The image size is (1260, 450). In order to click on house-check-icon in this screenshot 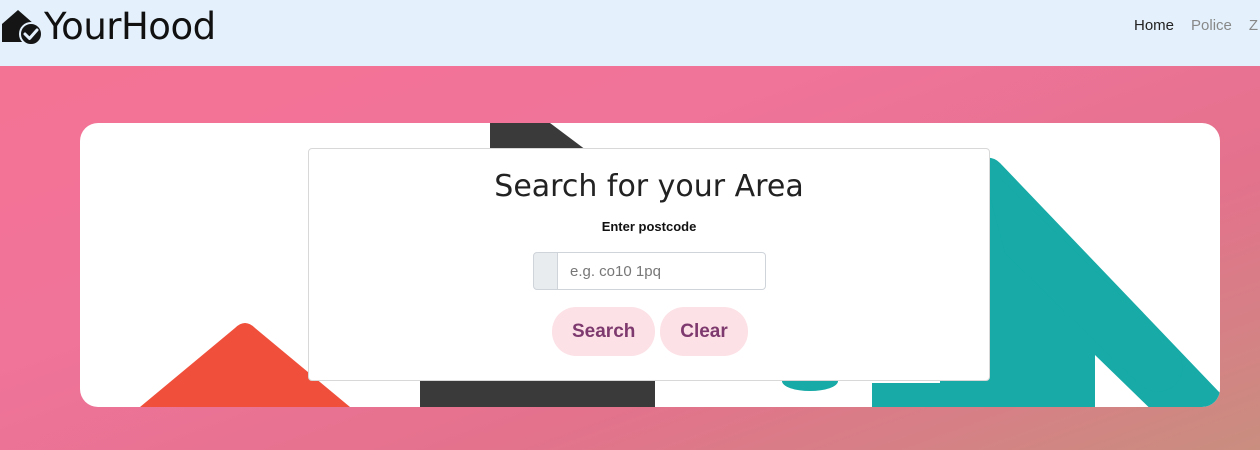, I will do `click(22, 28)`.